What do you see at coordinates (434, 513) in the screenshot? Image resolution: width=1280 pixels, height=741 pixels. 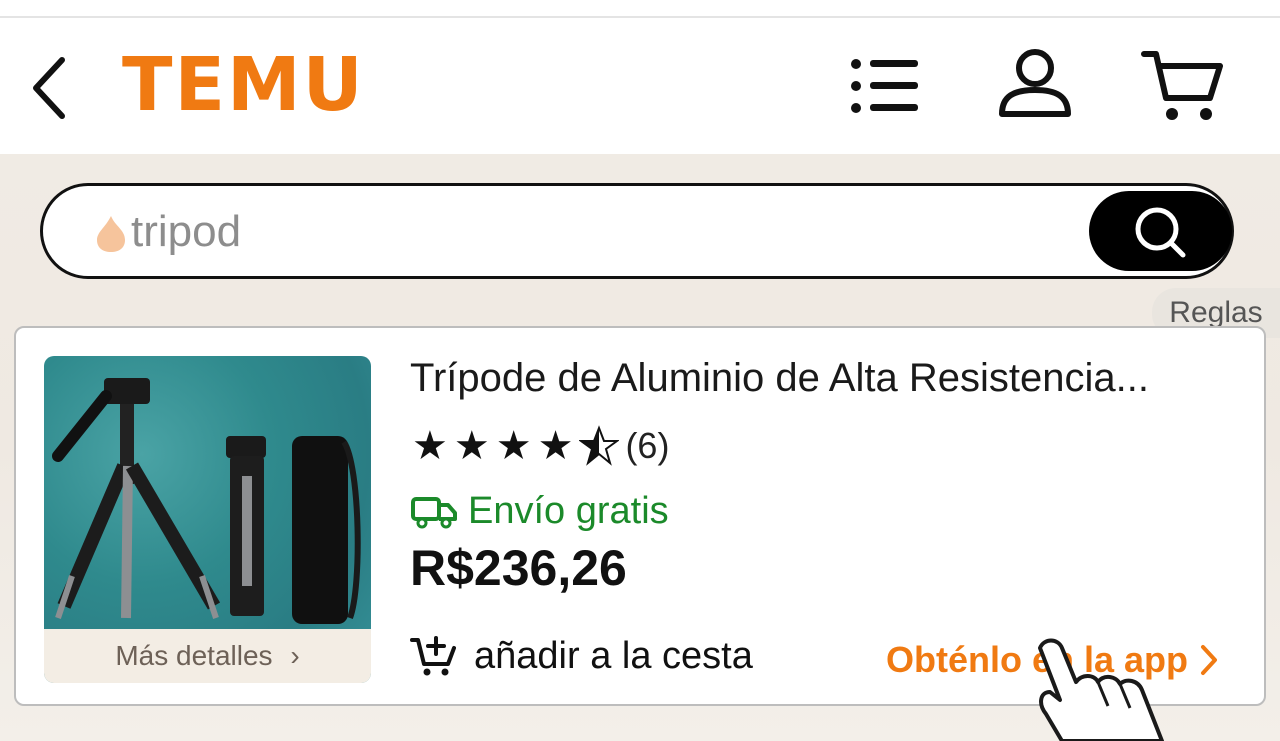 I see `truck-icon` at bounding box center [434, 513].